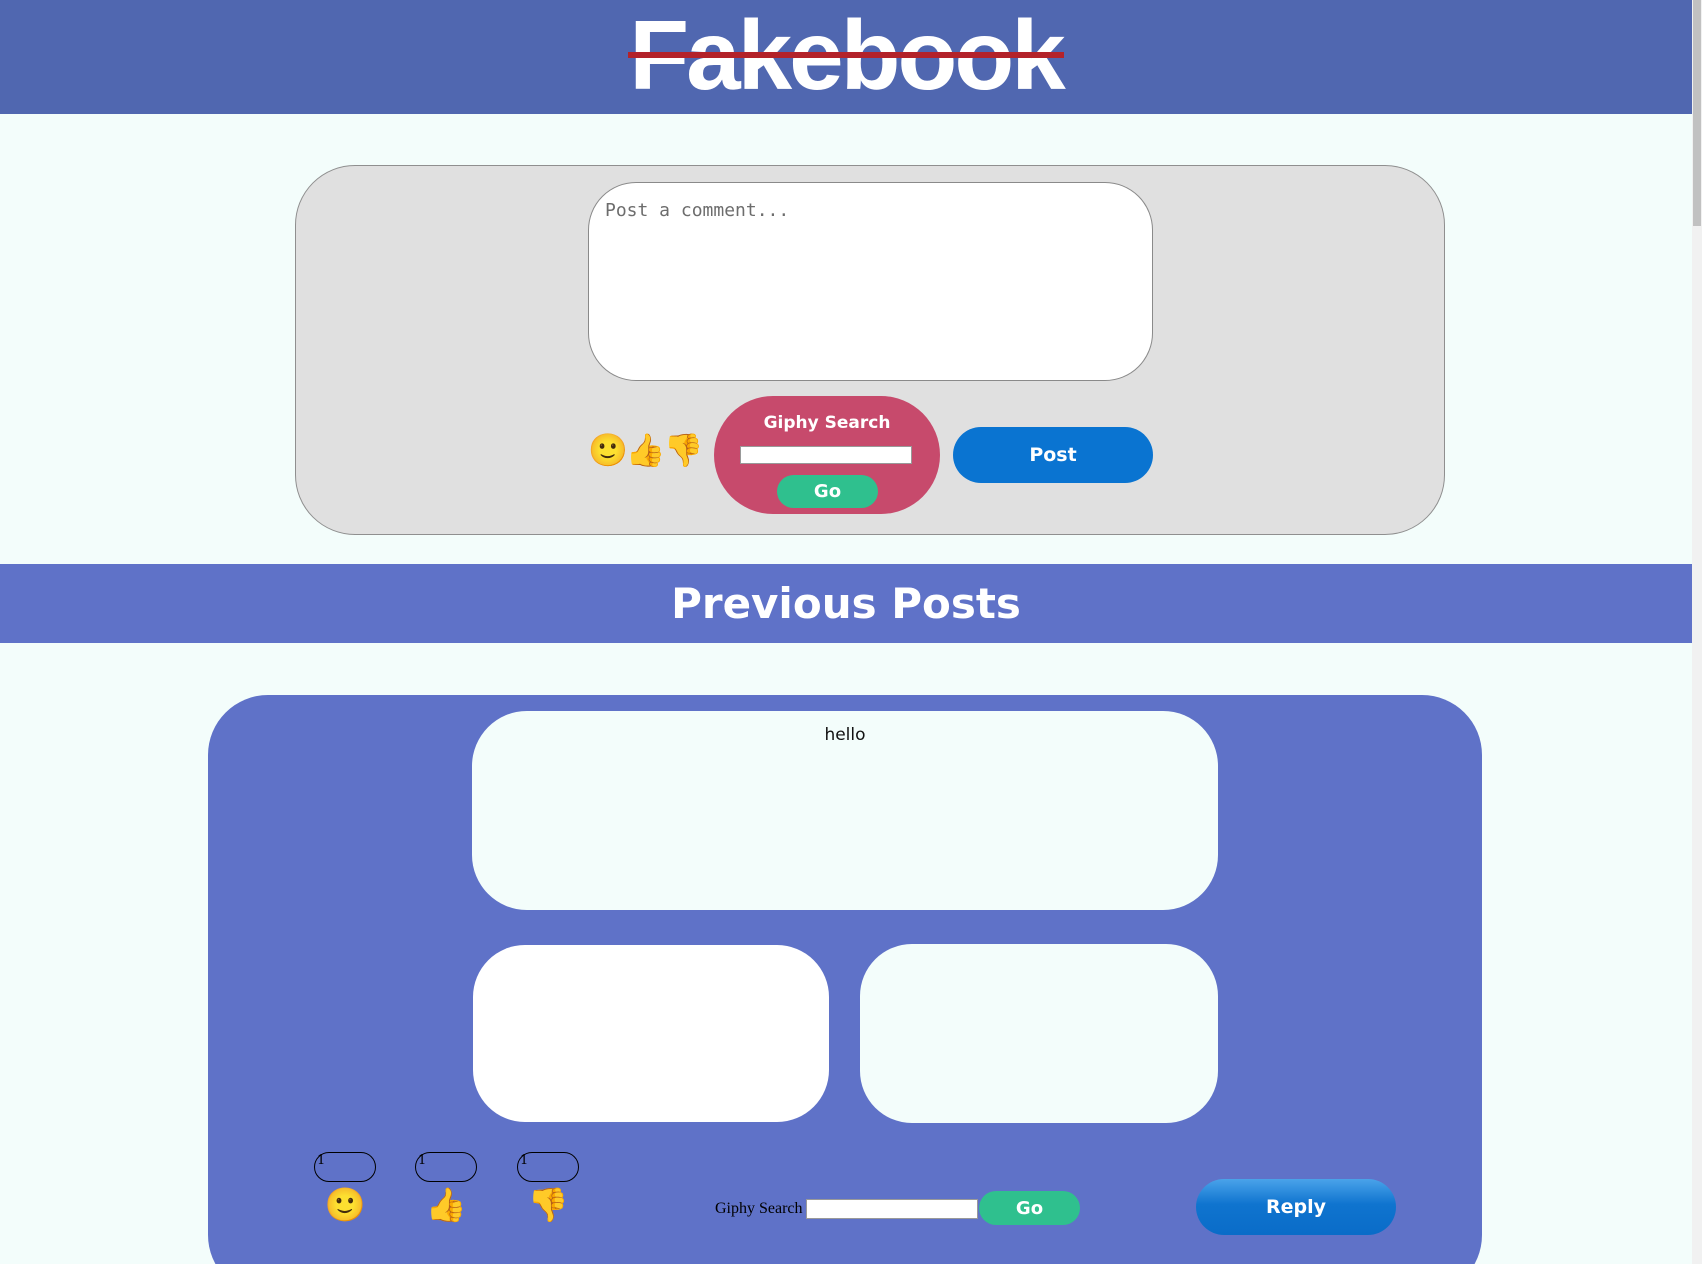 The height and width of the screenshot is (1264, 1702). I want to click on comment-input, so click(870, 281).